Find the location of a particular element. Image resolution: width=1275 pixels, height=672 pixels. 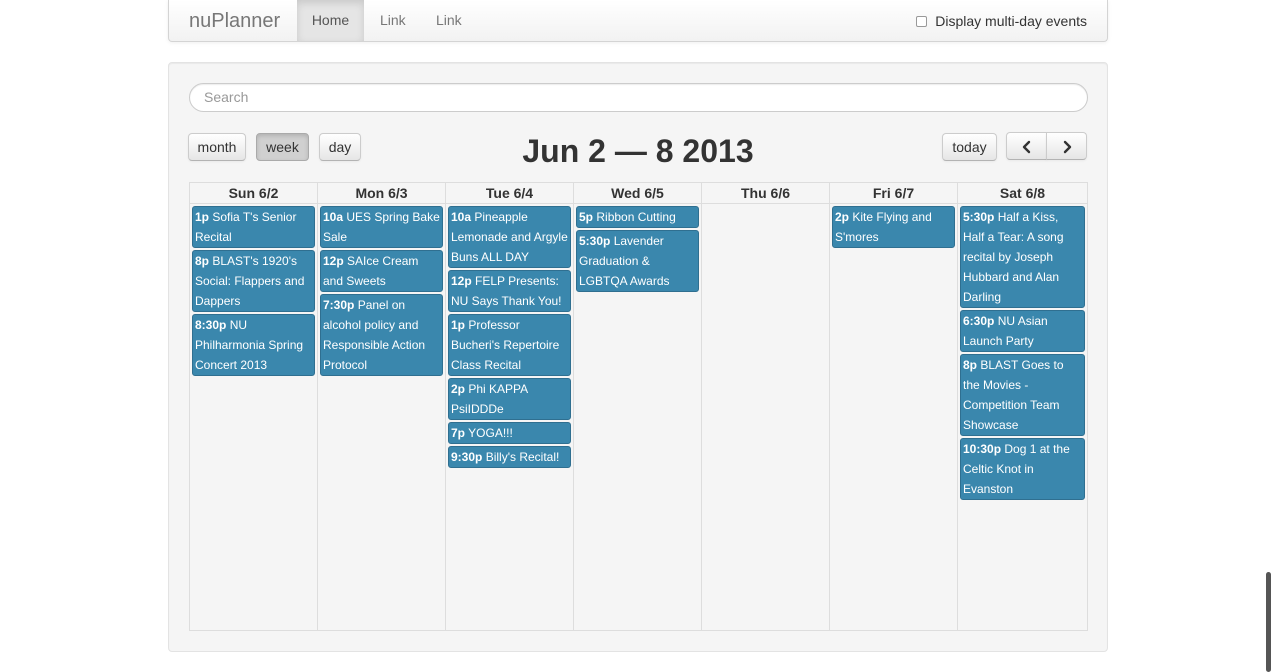

prev-button is located at coordinates (1026, 146).